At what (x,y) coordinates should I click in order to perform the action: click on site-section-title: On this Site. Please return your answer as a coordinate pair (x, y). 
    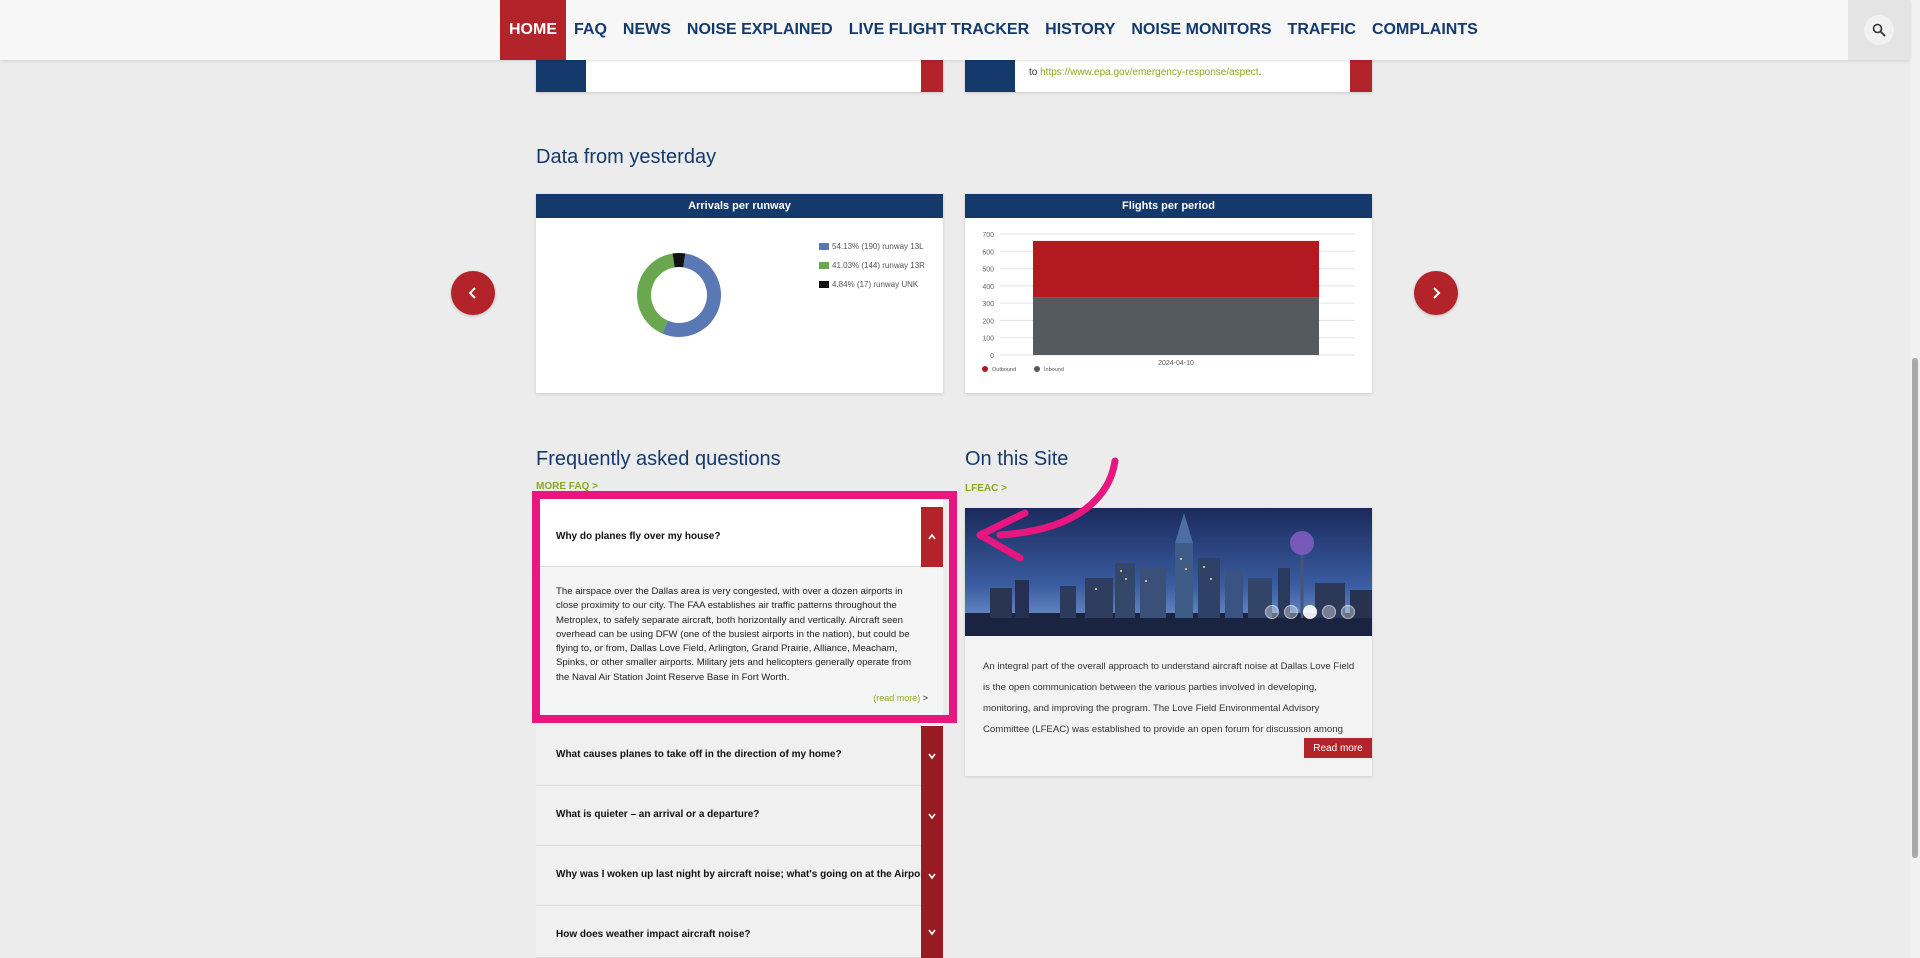
    Looking at the image, I should click on (1017, 459).